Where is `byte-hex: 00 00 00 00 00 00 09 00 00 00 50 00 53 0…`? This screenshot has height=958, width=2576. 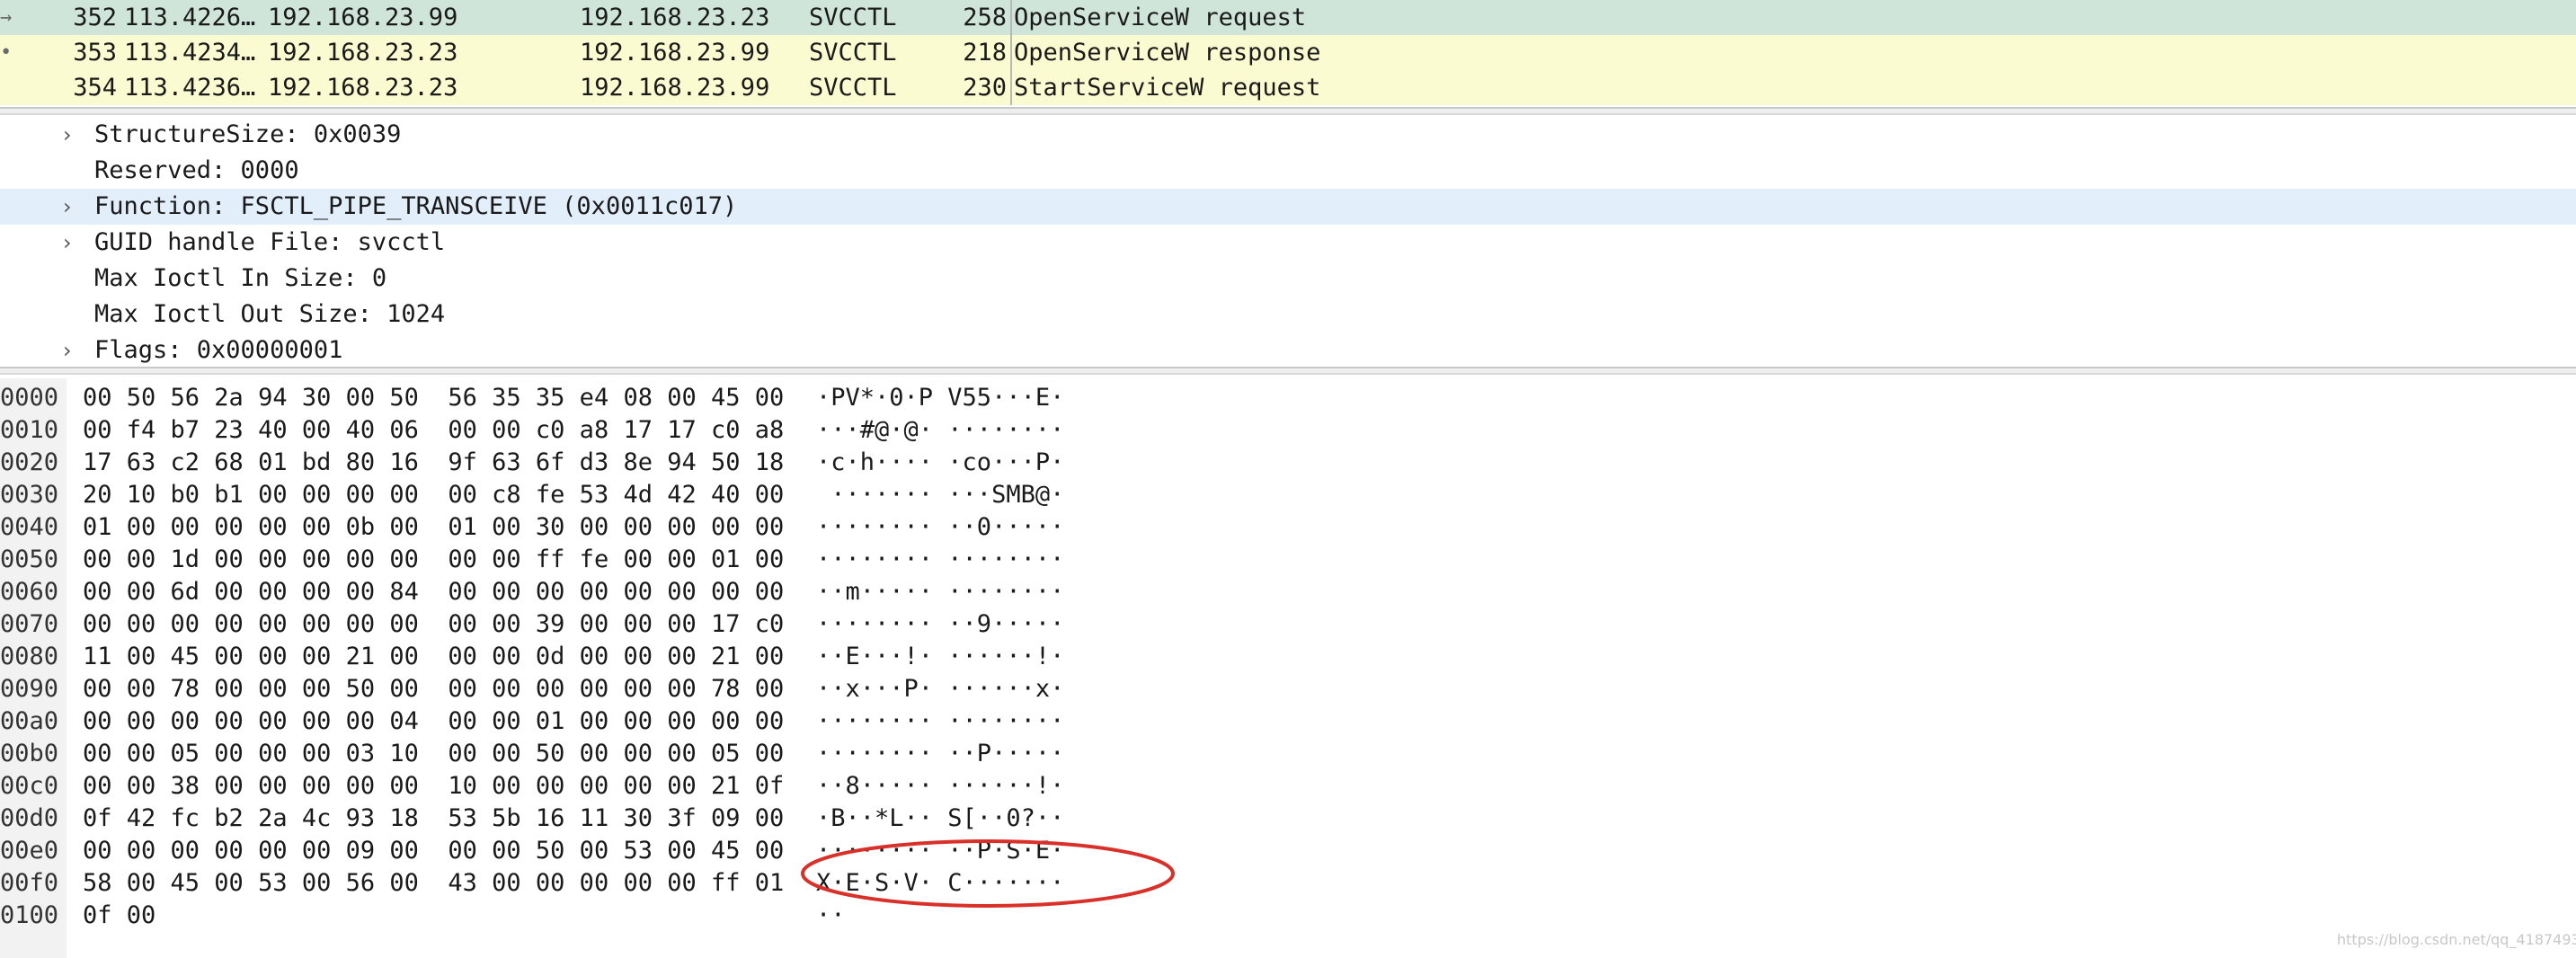
byte-hex: 00 00 00 00 00 00 09 00 00 00 50 00 53 0… is located at coordinates (433, 851).